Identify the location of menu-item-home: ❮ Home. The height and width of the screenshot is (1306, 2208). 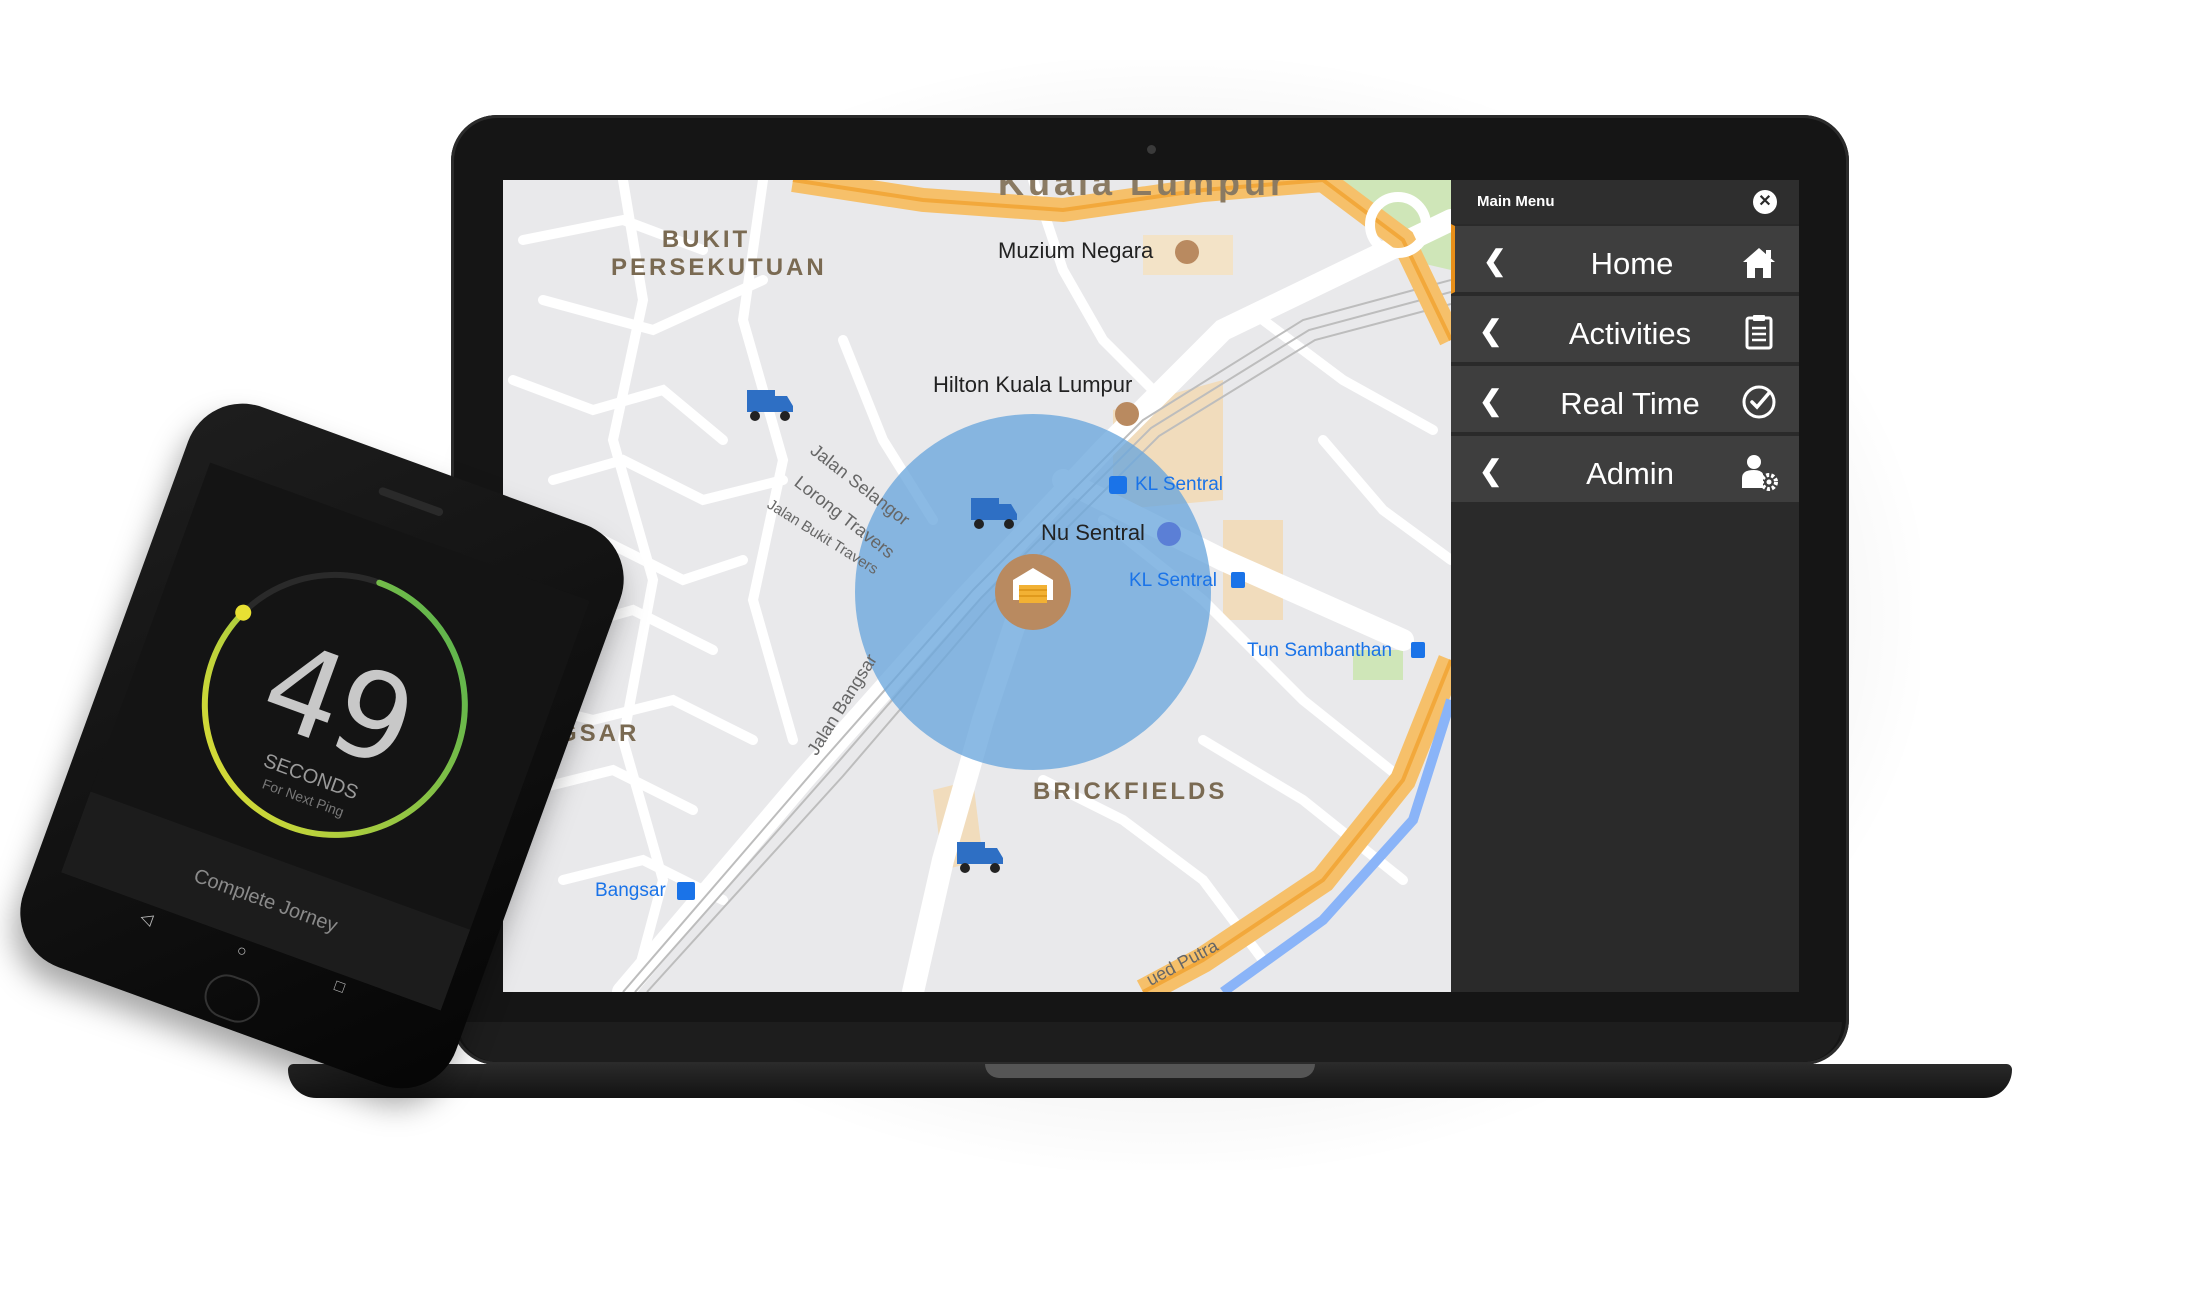
(1625, 259).